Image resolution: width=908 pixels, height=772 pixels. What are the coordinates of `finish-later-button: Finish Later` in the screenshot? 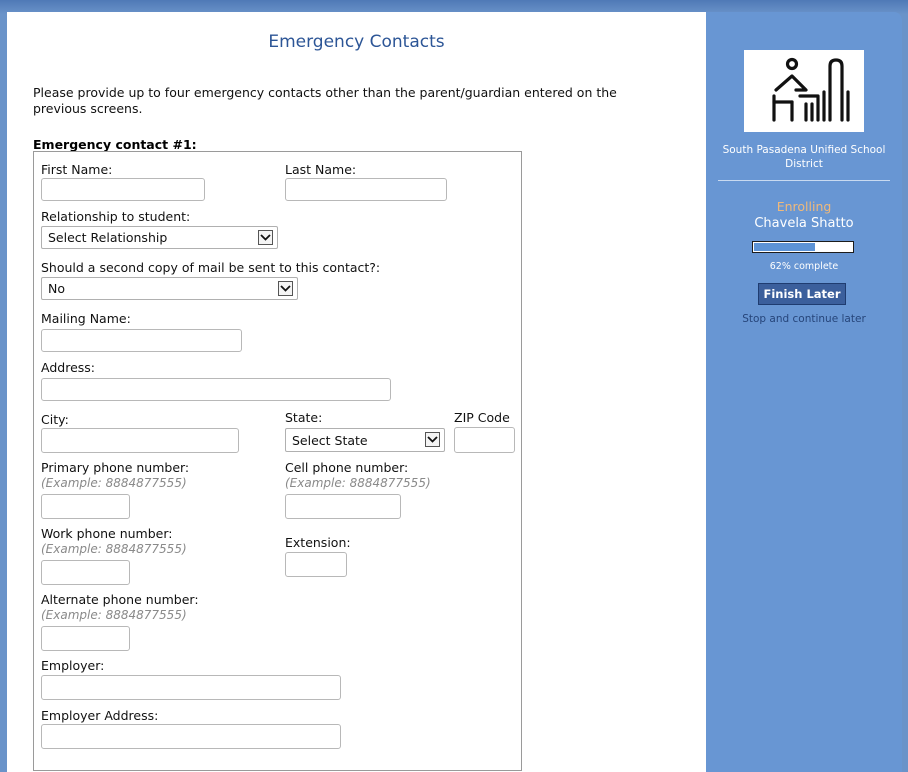 It's located at (802, 294).